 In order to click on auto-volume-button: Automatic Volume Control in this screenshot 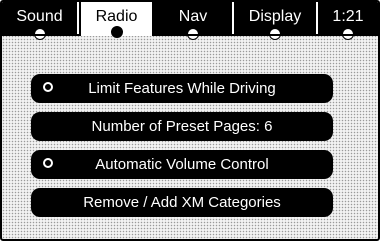, I will do `click(182, 164)`.